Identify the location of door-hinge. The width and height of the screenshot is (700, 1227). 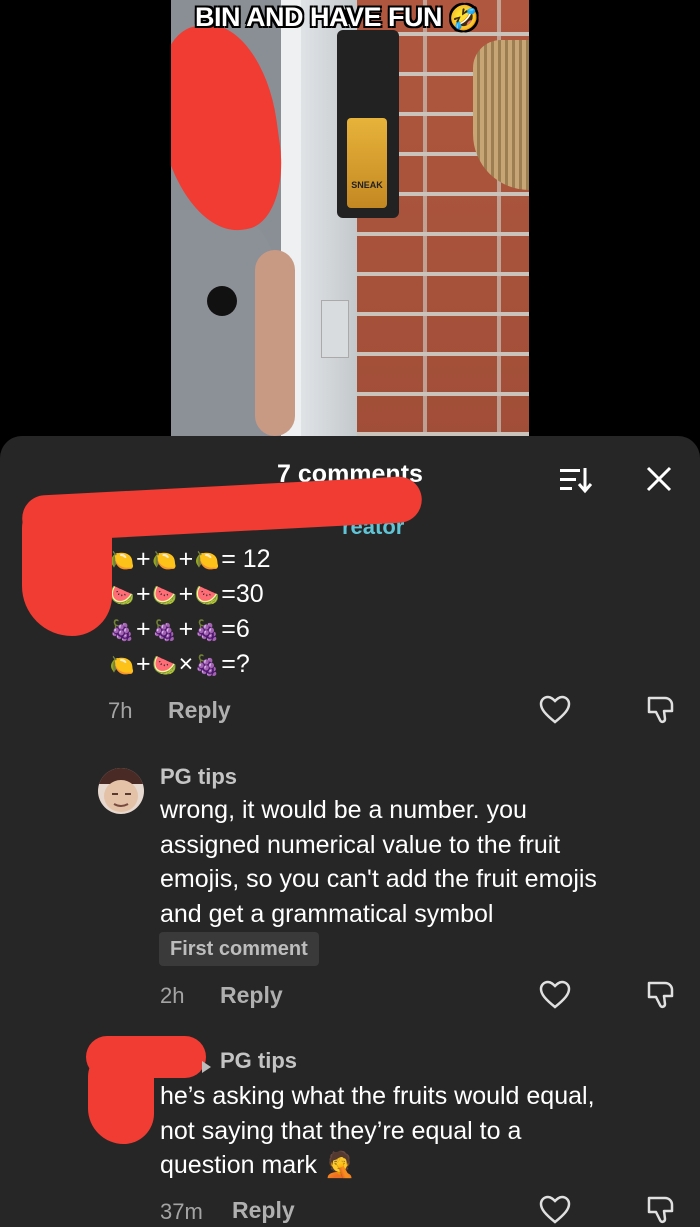
(335, 329).